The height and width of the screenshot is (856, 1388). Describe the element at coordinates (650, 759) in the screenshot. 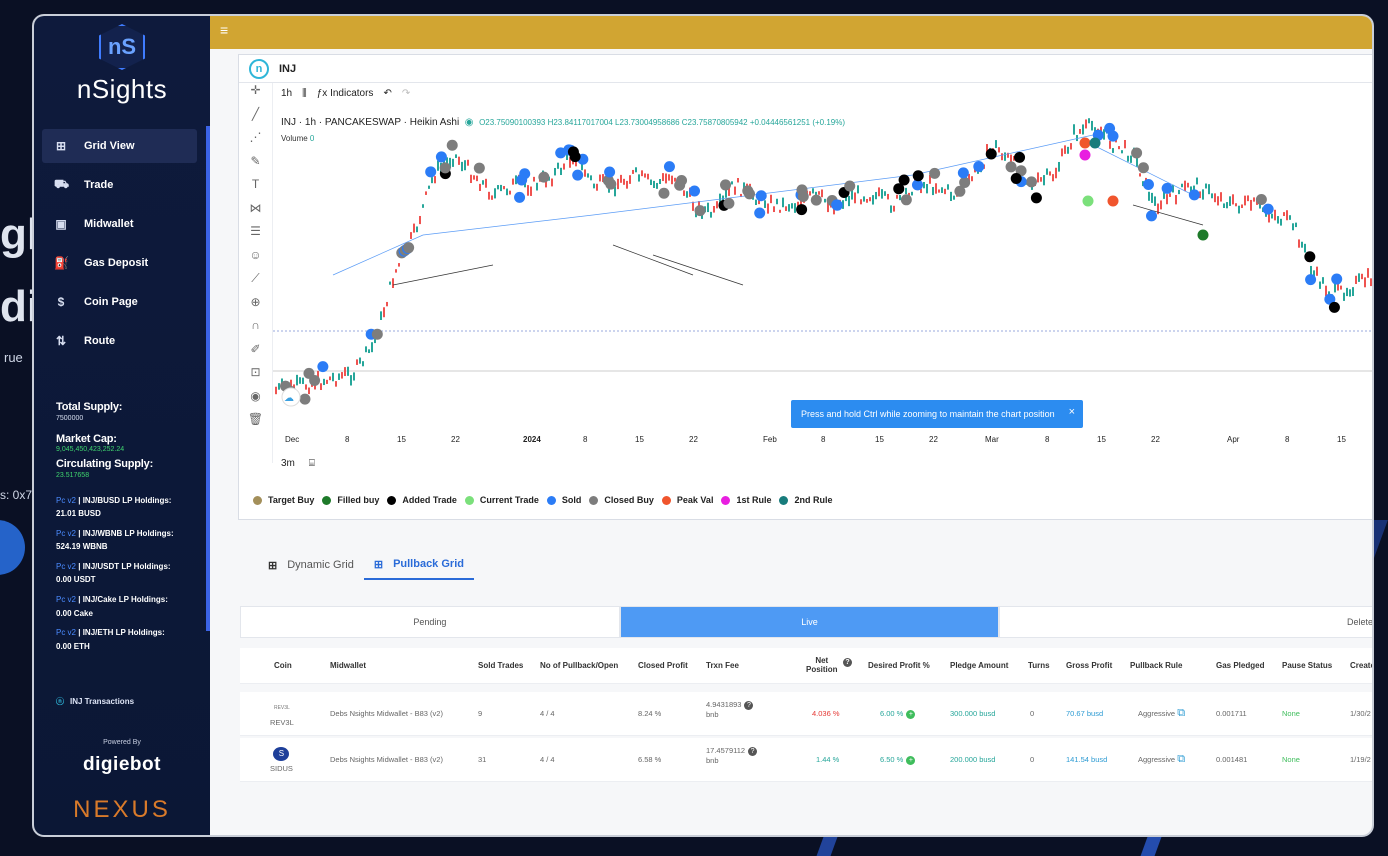

I see `closed-profit-cell: 6.58 %` at that location.